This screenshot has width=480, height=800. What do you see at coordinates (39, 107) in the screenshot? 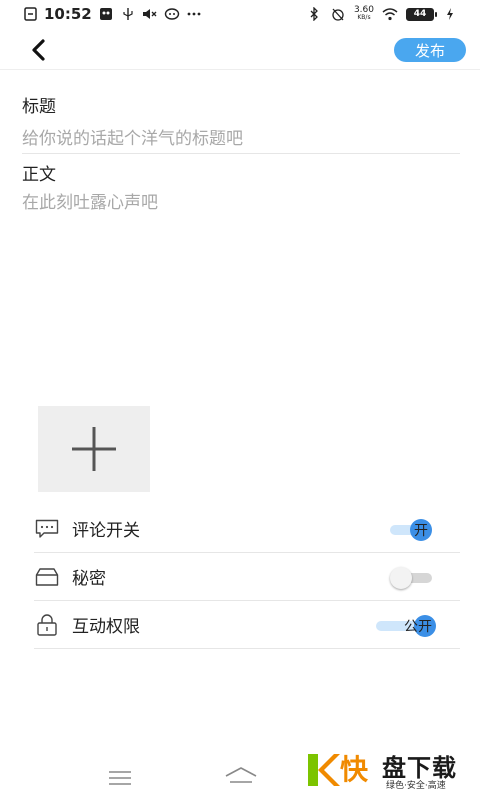
I see `title-label: 标题` at bounding box center [39, 107].